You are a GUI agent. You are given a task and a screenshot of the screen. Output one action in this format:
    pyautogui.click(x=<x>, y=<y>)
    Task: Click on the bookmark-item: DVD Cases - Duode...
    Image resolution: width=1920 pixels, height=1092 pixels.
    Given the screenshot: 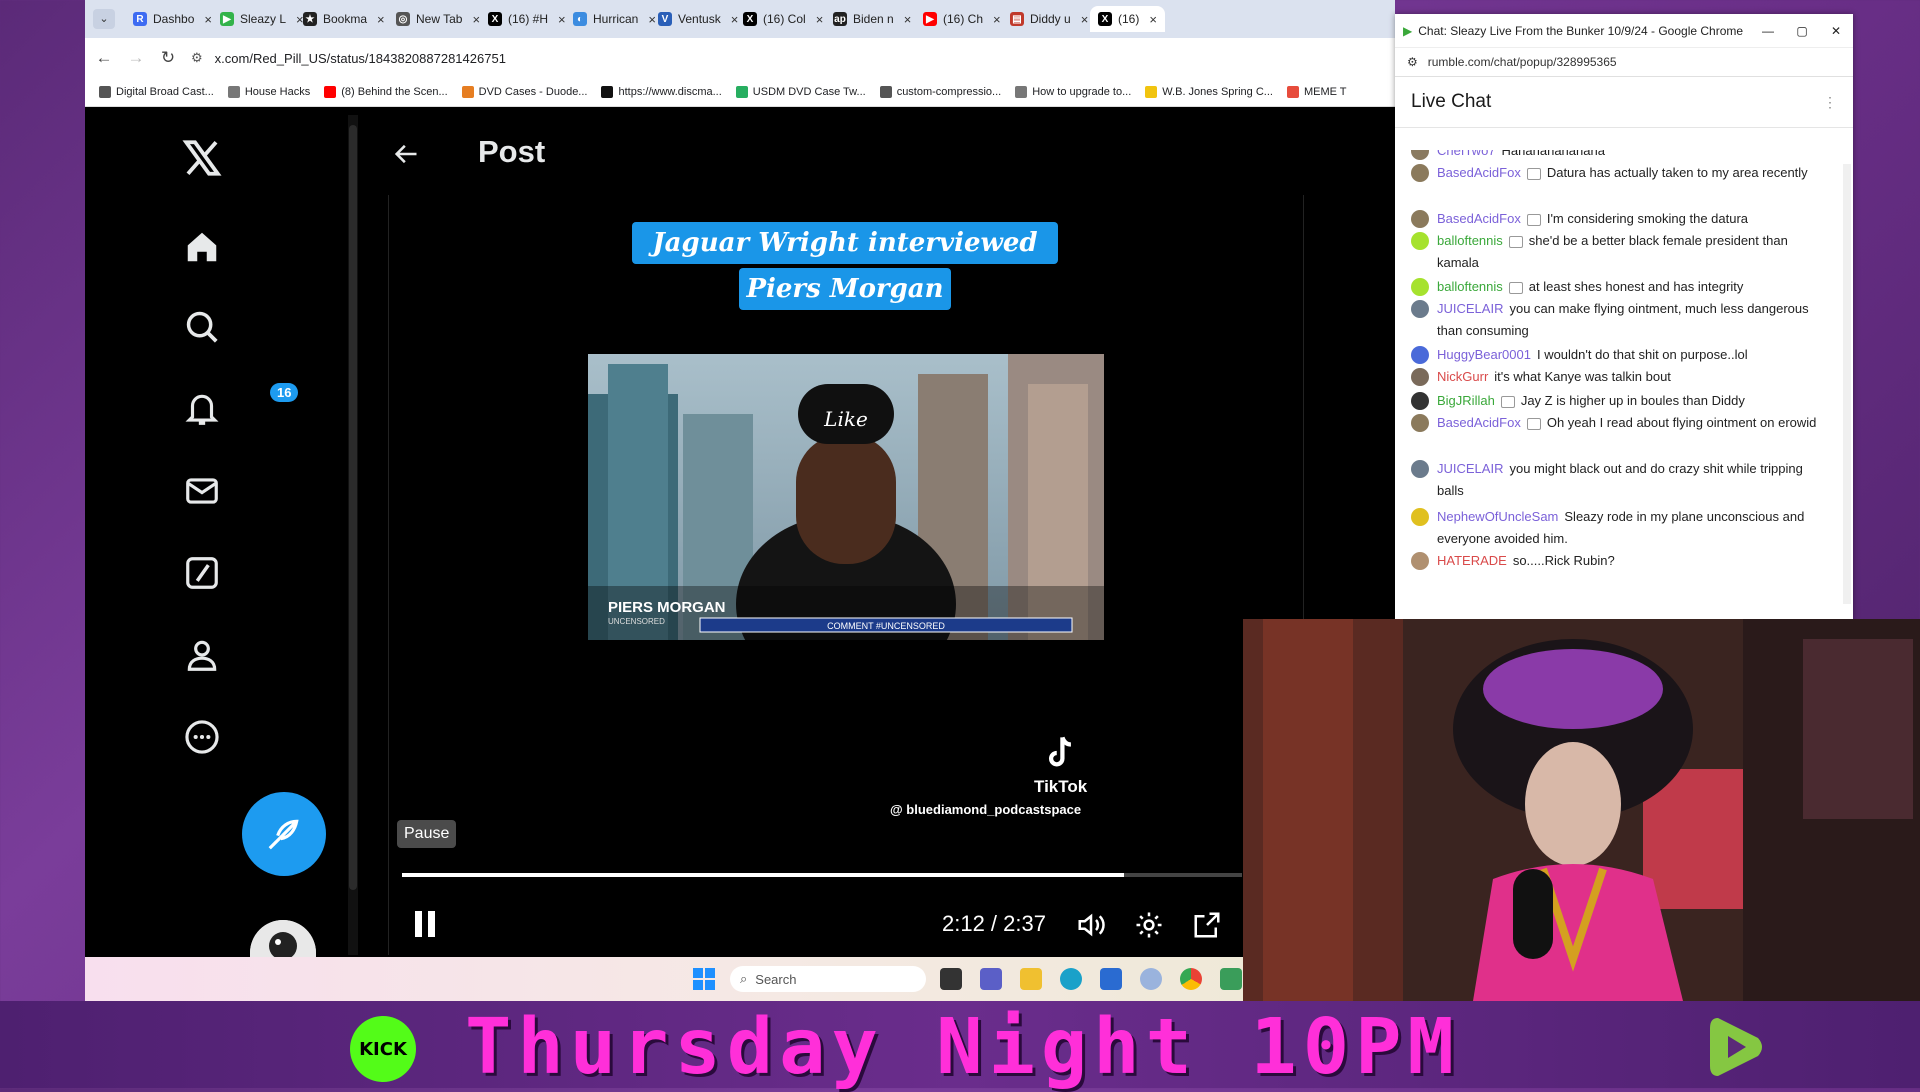 What is the action you would take?
    pyautogui.click(x=524, y=92)
    